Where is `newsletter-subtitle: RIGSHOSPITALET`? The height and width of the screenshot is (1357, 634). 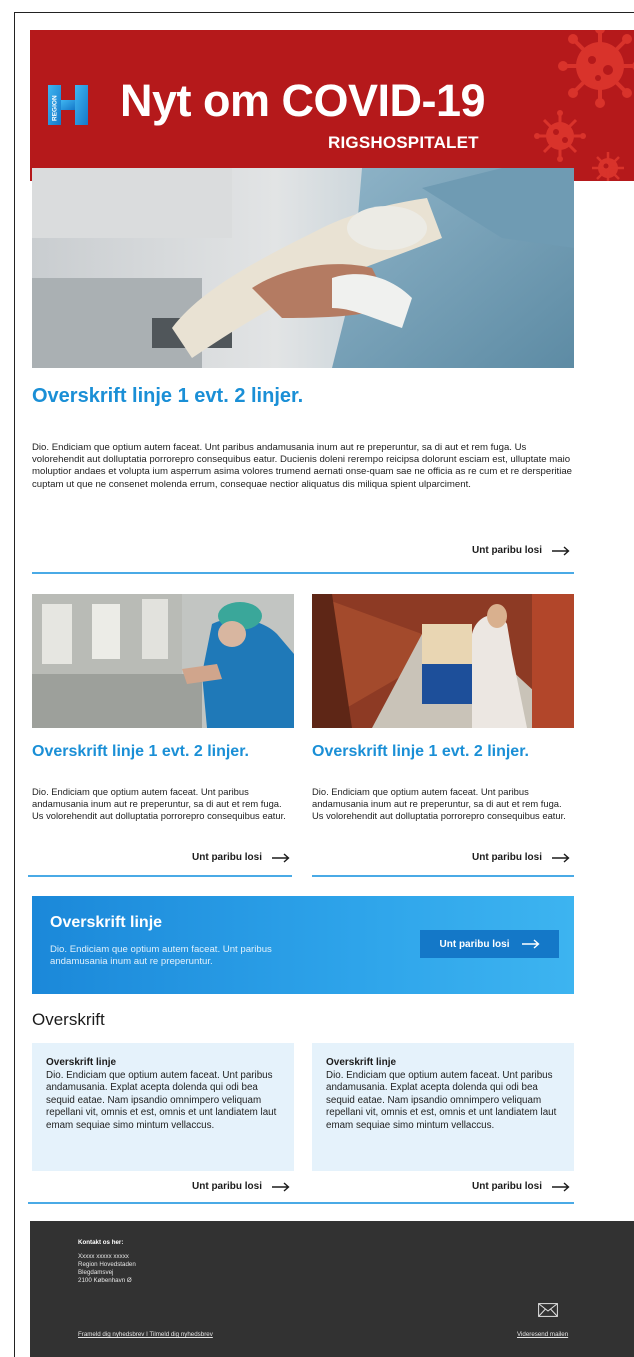
newsletter-subtitle: RIGSHOSPITALET is located at coordinates (403, 142).